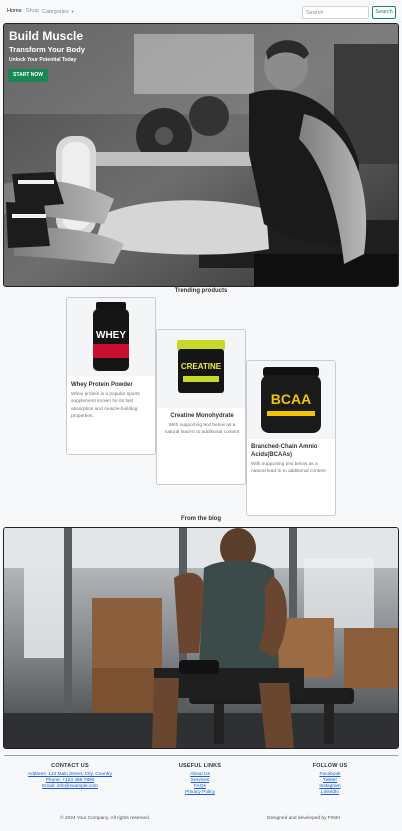 The image size is (402, 831). I want to click on creatine-label-text: CREATINE, so click(201, 366).